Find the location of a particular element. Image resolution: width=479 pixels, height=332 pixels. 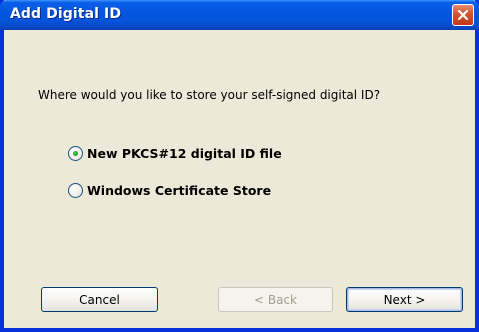

radio-button-selected is located at coordinates (75, 153).